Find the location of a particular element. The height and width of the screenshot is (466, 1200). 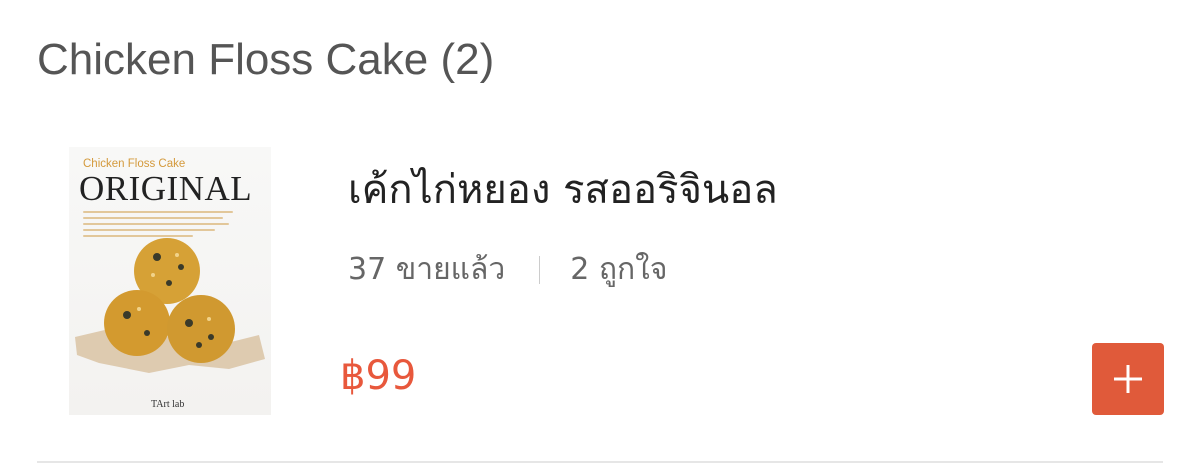

plus-icon is located at coordinates (1128, 379).